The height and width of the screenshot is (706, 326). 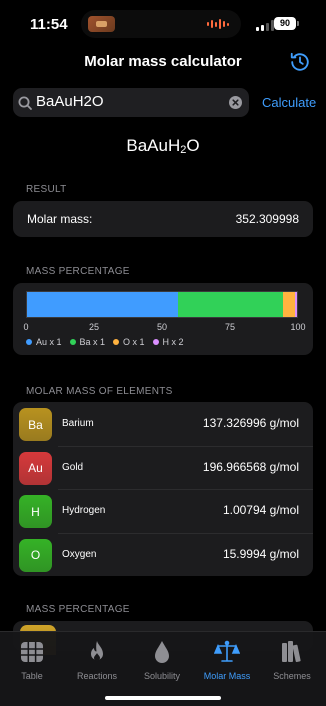 I want to click on tick-label: 50, so click(x=162, y=327).